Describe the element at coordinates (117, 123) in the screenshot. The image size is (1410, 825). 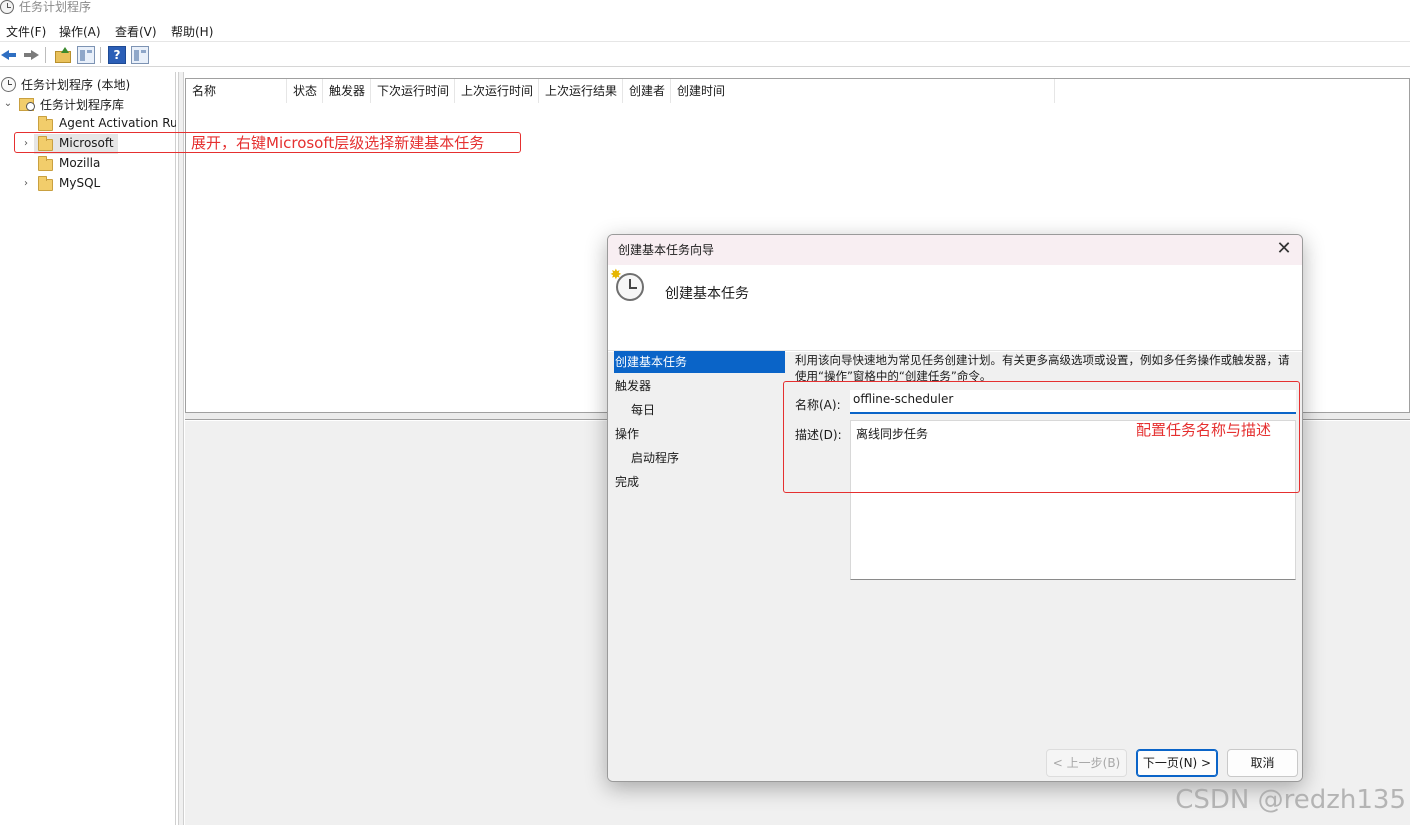
I see `tree-item-label: Agent Activation Runtime` at that location.